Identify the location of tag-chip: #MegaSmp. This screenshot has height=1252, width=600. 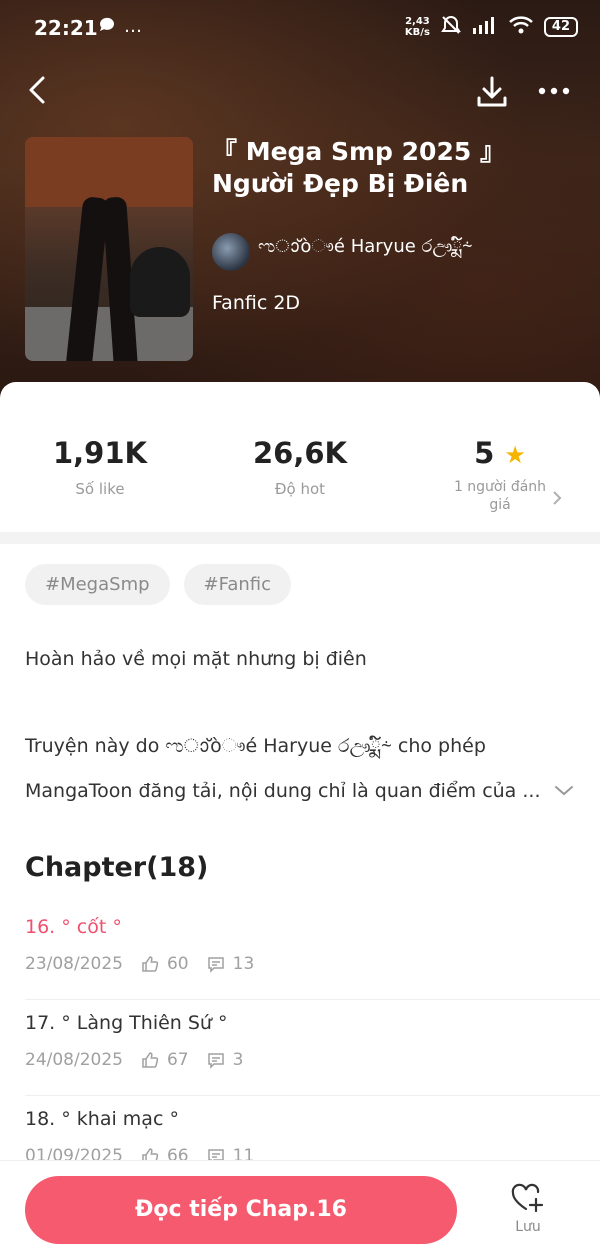
(97, 584).